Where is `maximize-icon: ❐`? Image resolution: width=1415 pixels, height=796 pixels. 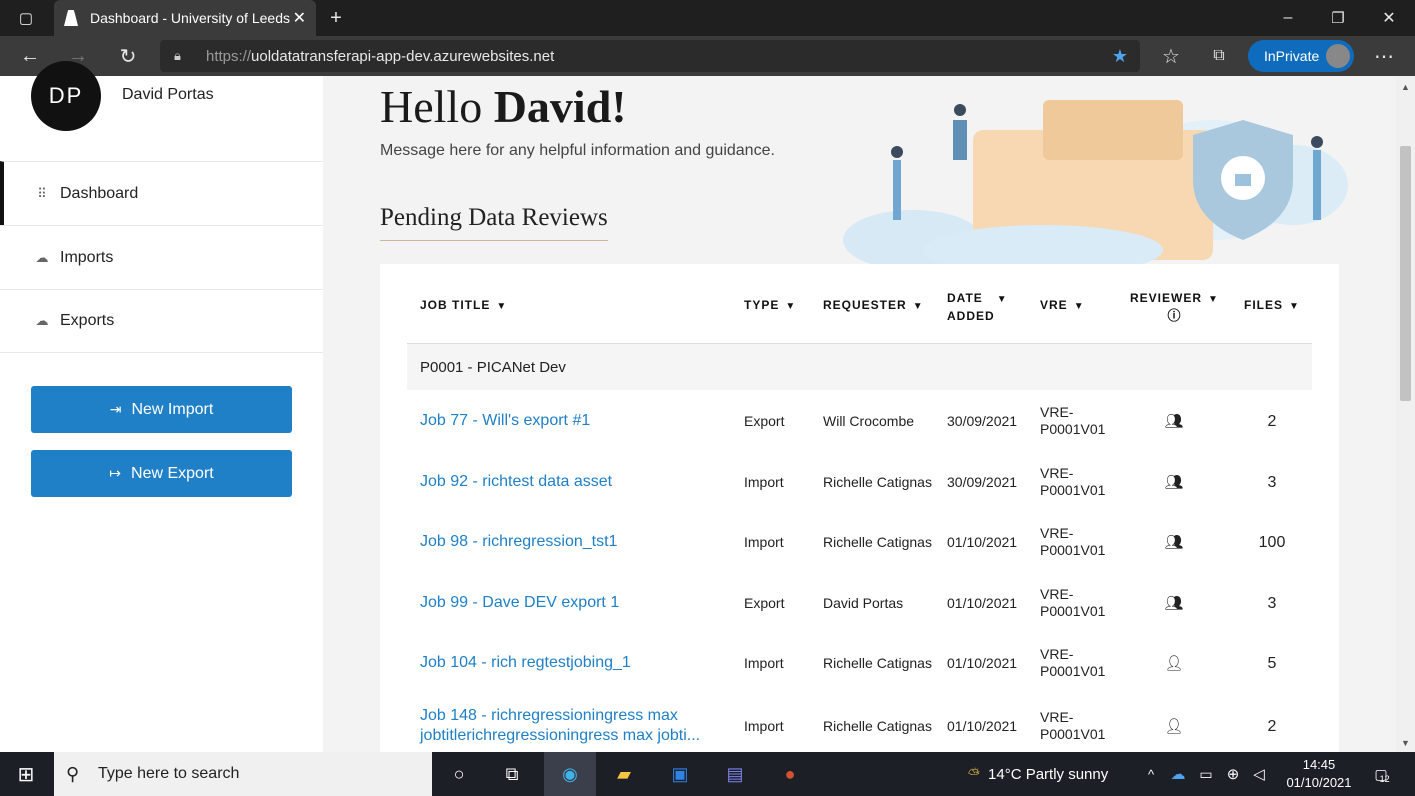 maximize-icon: ❐ is located at coordinates (1338, 18).